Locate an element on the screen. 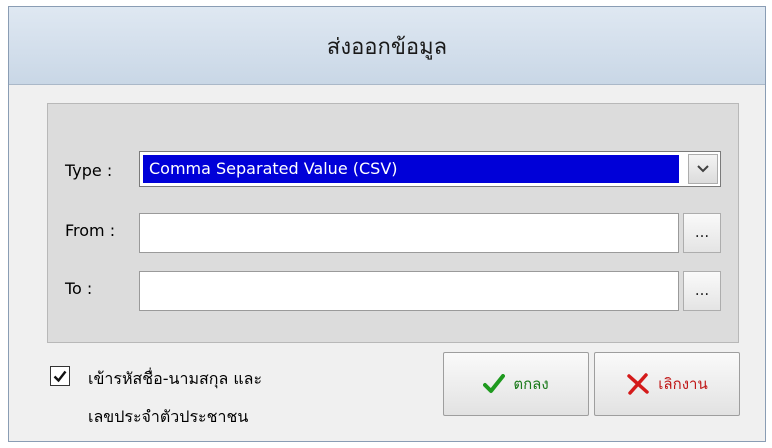 The image size is (772, 448). check-icon is located at coordinates (494, 383).